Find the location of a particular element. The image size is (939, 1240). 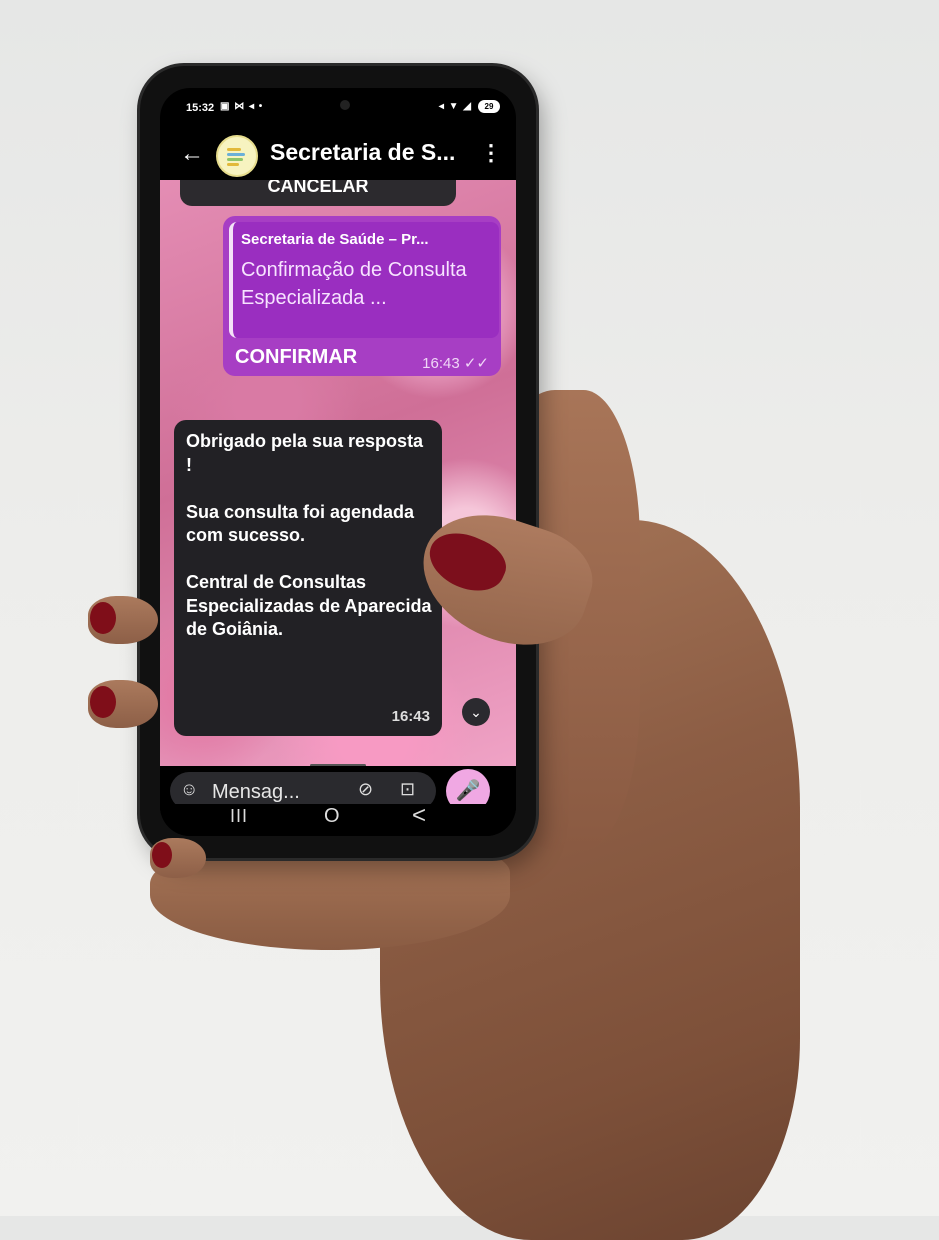

nav-back-button: < is located at coordinates (419, 816).